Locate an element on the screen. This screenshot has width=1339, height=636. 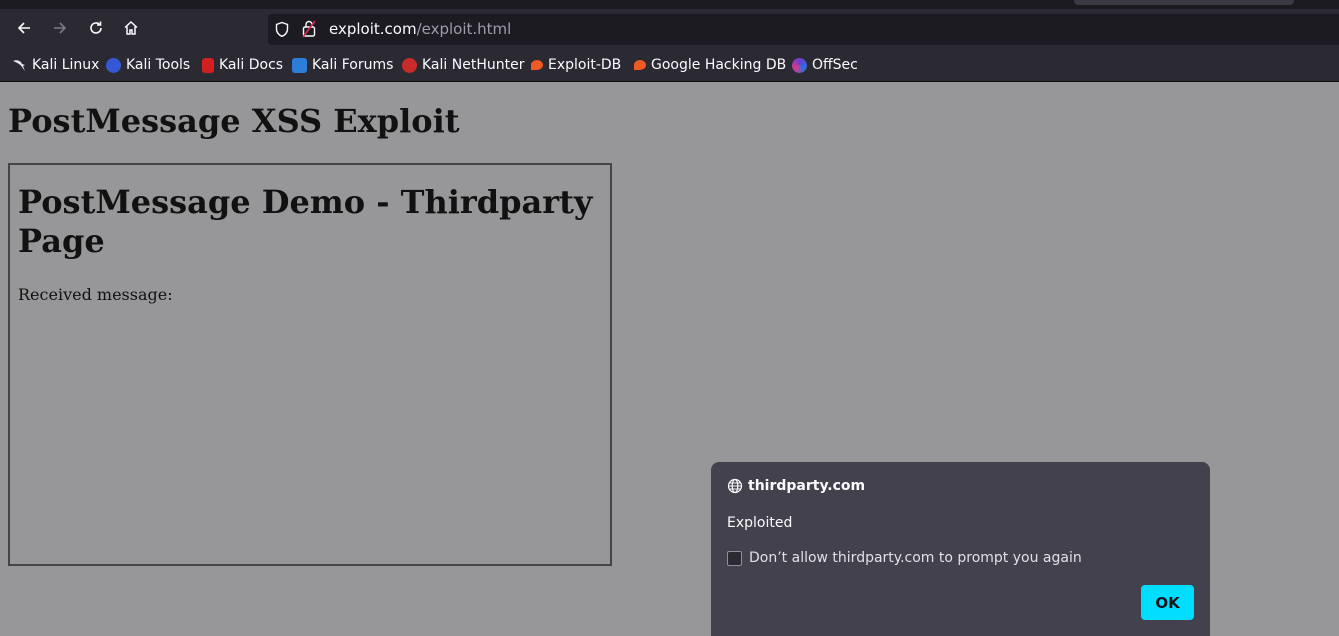
kali-docs-icon is located at coordinates (208, 65).